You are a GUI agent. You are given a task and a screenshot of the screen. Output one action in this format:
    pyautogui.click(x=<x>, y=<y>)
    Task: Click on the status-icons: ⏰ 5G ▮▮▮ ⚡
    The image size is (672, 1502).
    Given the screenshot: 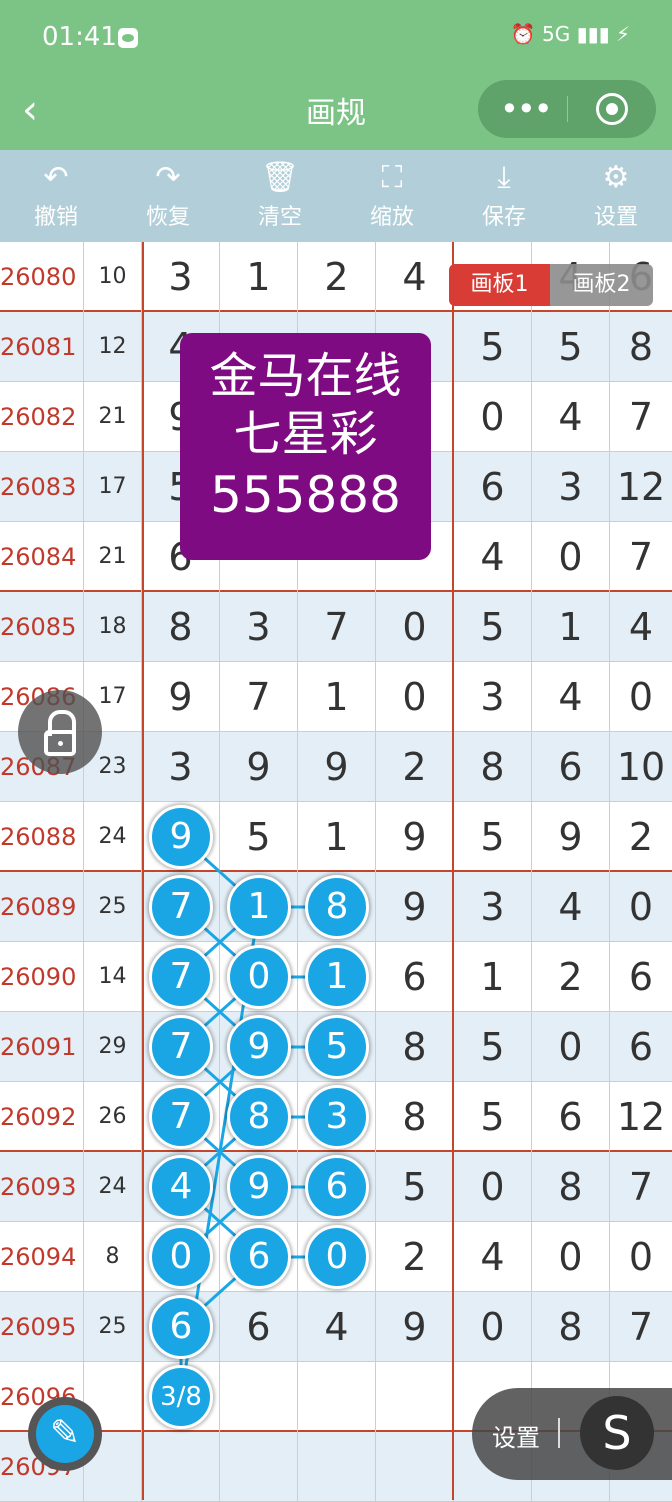 What is the action you would take?
    pyautogui.click(x=570, y=34)
    